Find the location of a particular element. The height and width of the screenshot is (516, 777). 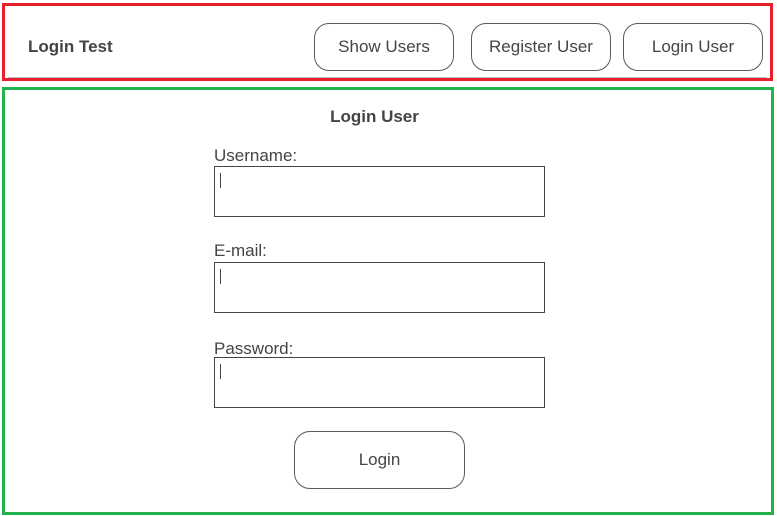

show-users-button: Show Users is located at coordinates (384, 47).